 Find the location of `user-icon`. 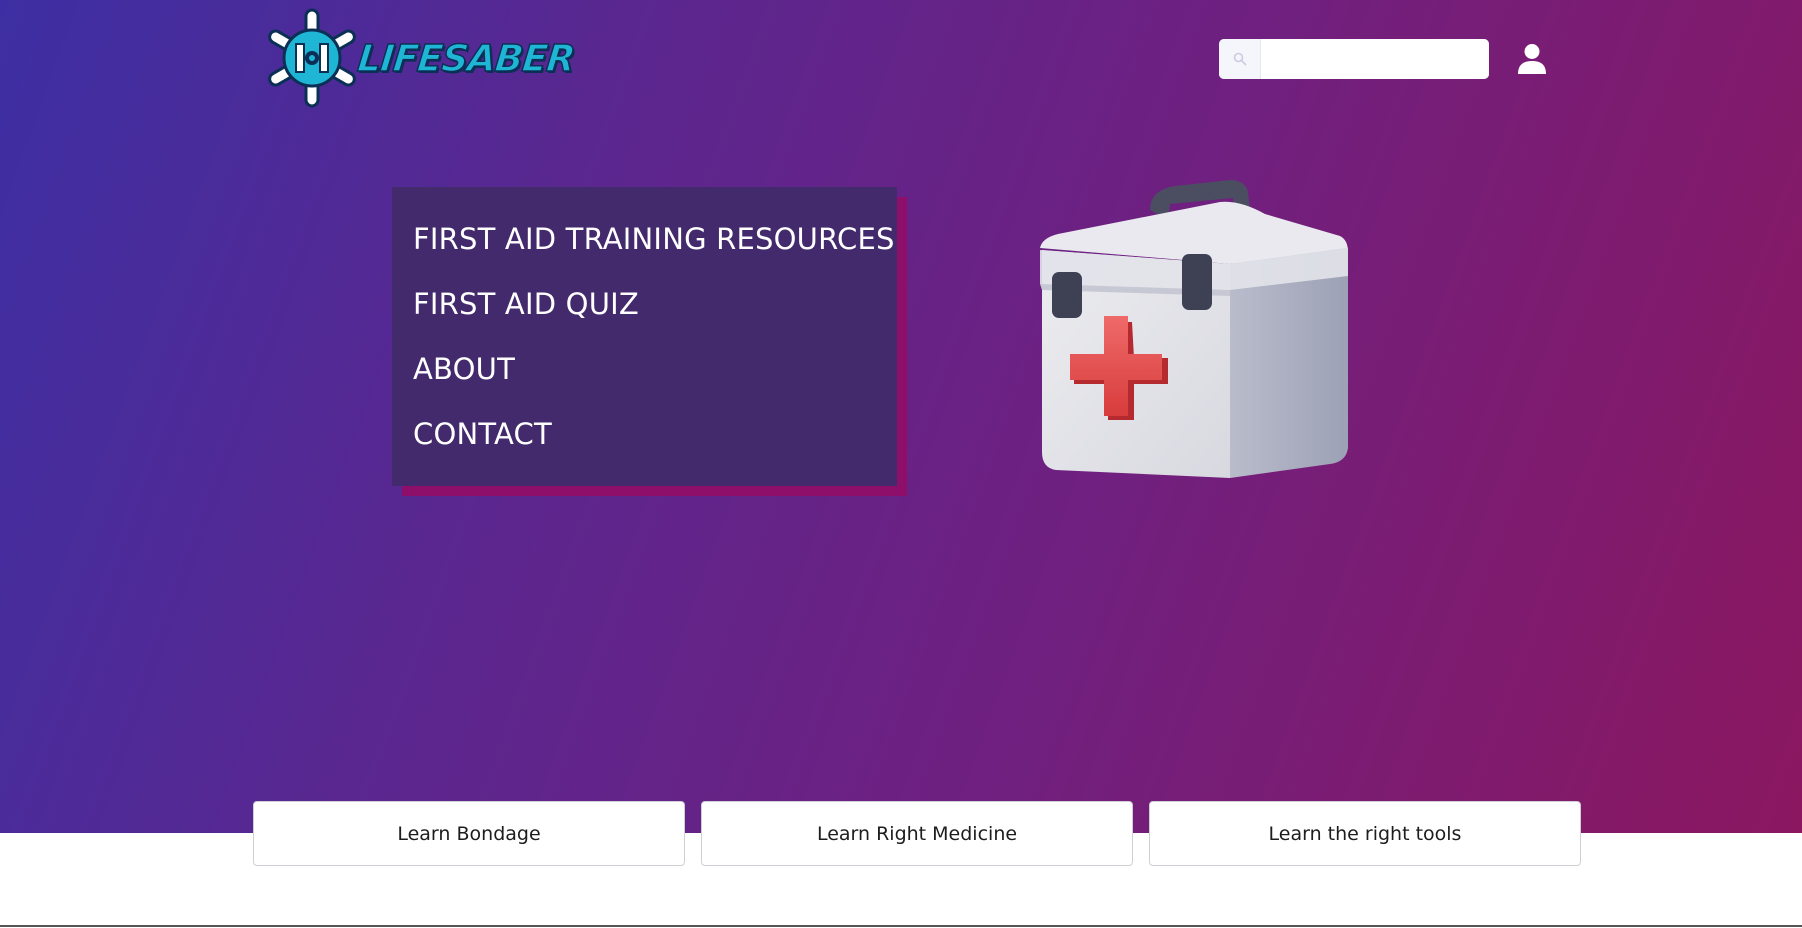

user-icon is located at coordinates (1532, 59).